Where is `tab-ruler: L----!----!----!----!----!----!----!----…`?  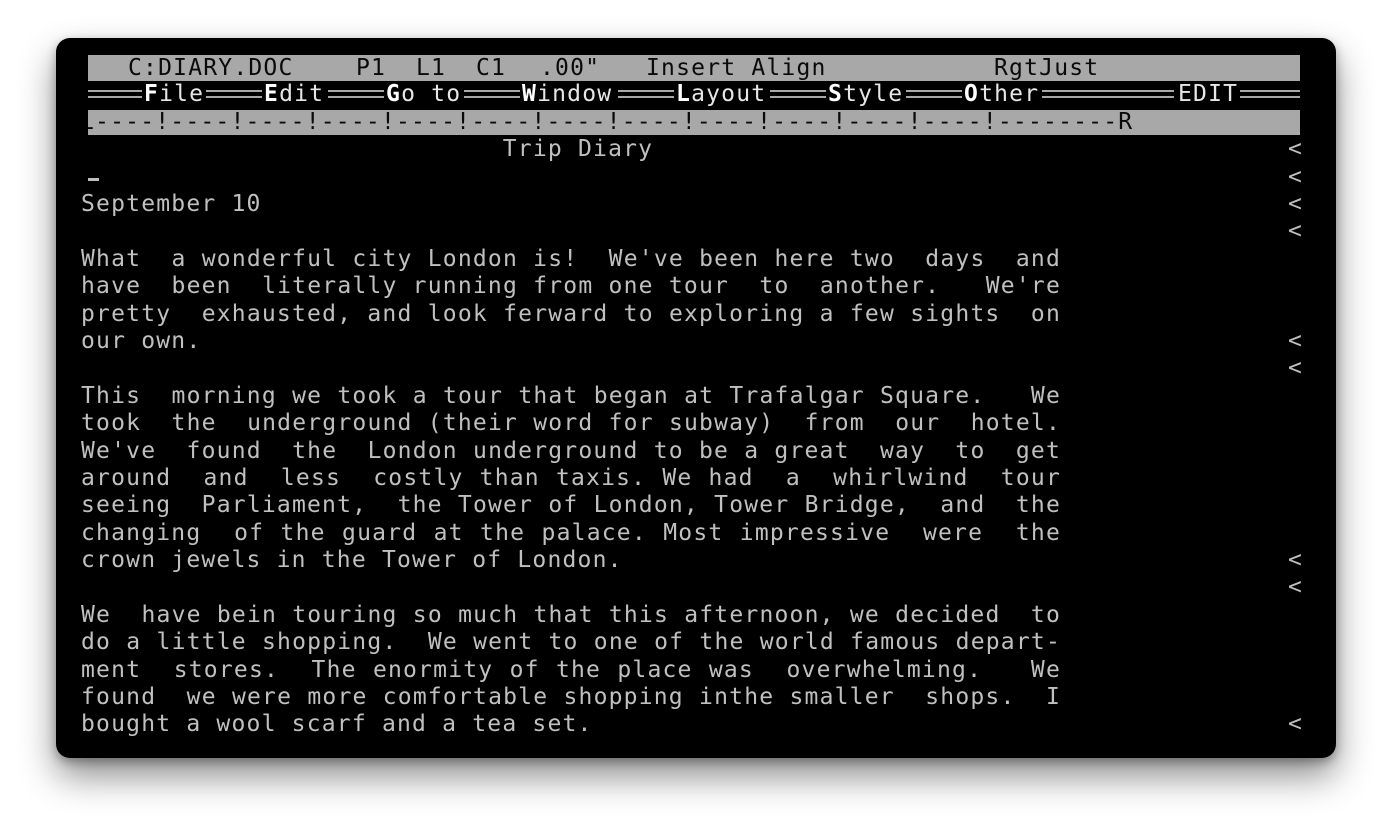
tab-ruler: L----!----!----!----!----!----!----!----… is located at coordinates (611, 122).